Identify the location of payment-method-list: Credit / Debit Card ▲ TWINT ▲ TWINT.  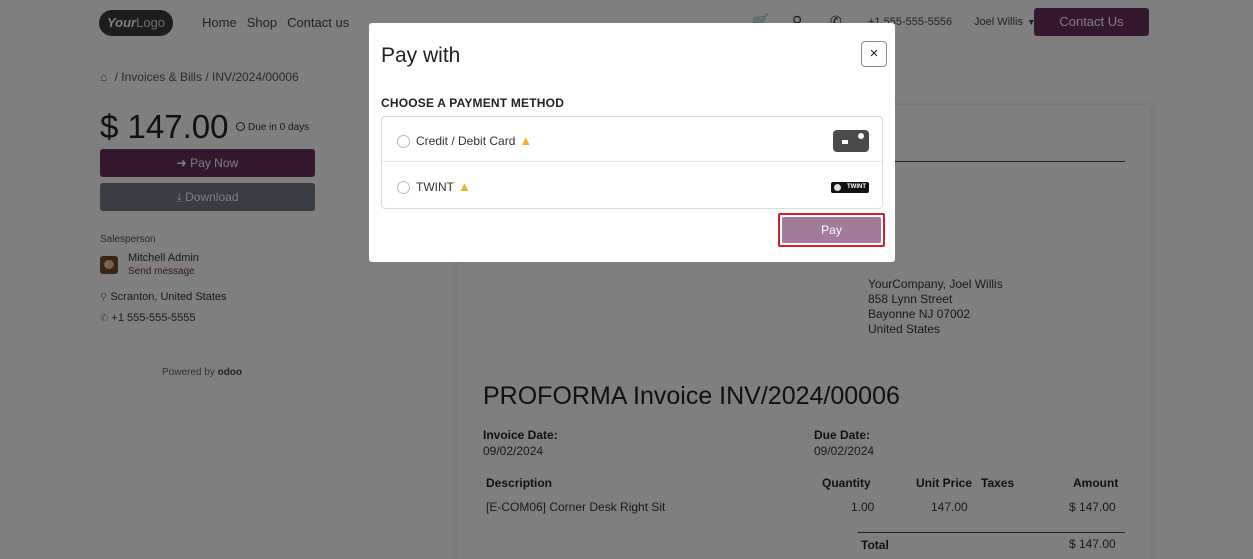
(632, 162).